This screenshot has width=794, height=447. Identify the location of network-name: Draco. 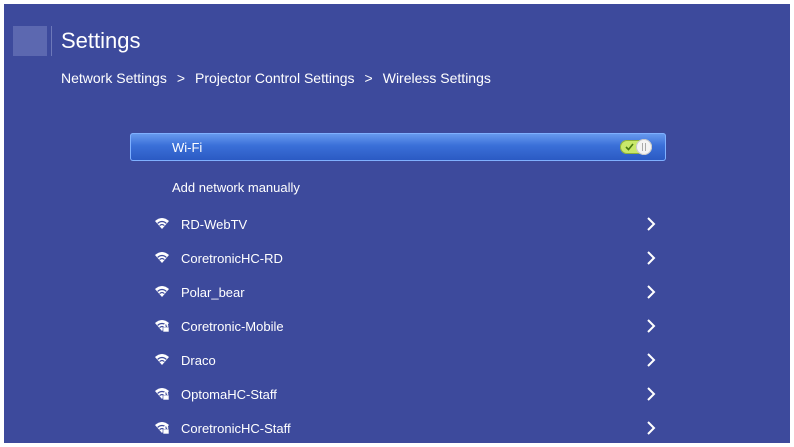
(198, 360).